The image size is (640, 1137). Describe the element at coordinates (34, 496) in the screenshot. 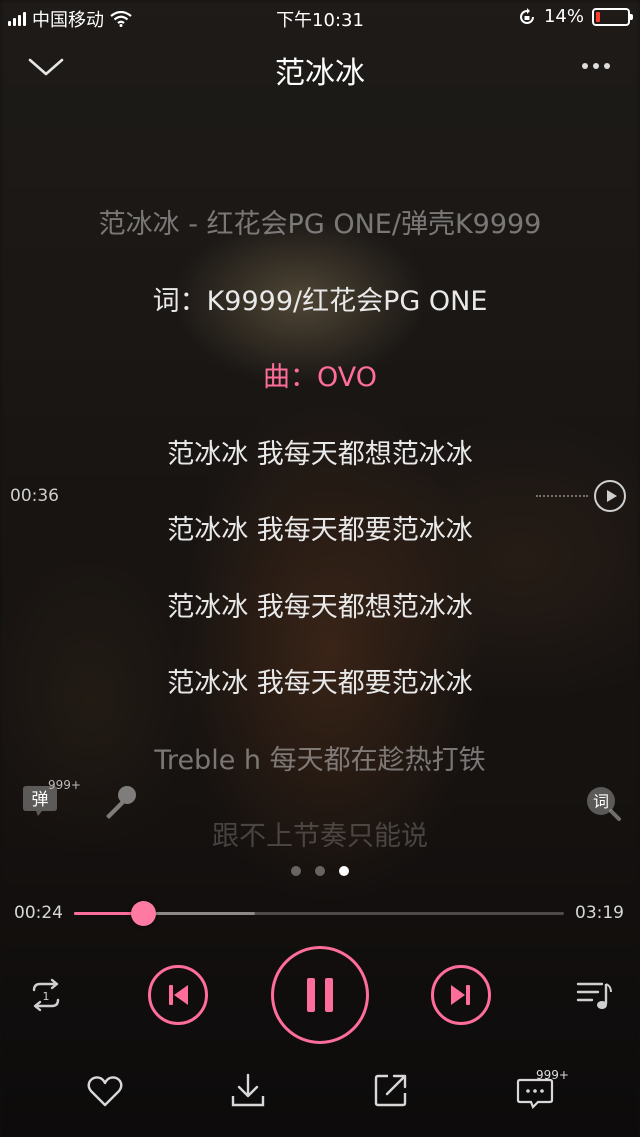

I see `seek-preview-time: 00:36` at that location.